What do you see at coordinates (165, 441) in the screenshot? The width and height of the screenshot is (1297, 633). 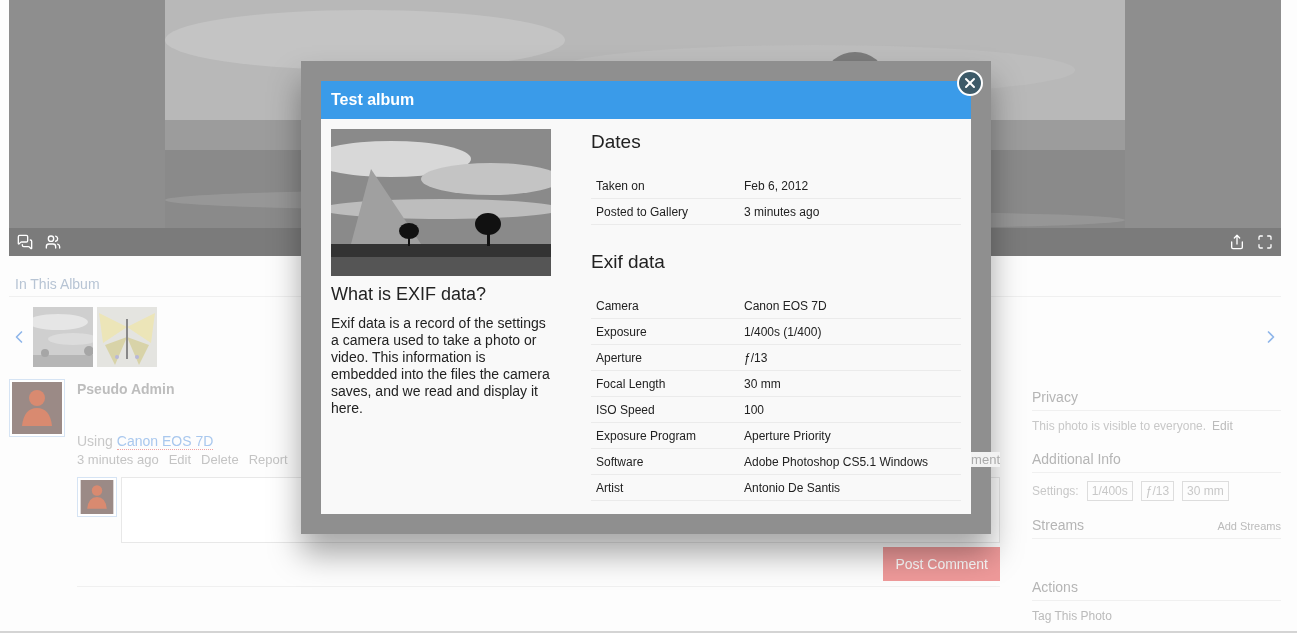 I see `camera-link: Canon EOS 7D` at bounding box center [165, 441].